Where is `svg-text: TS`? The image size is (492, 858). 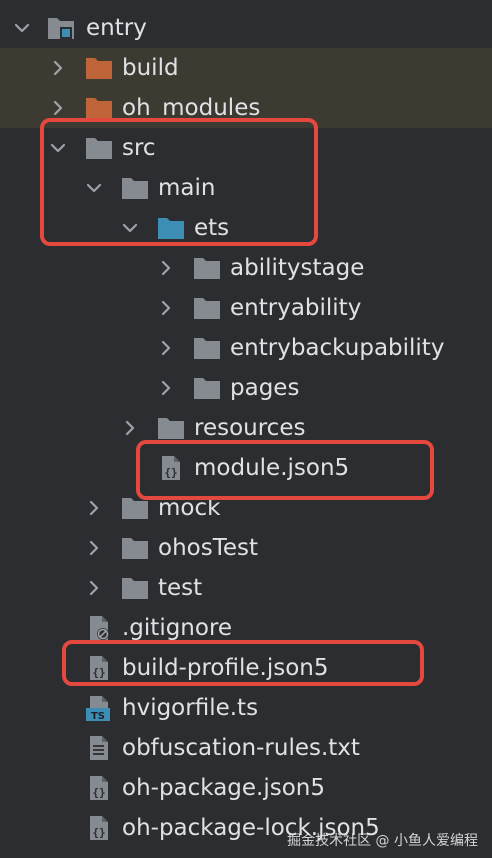 svg-text: TS is located at coordinates (98, 716).